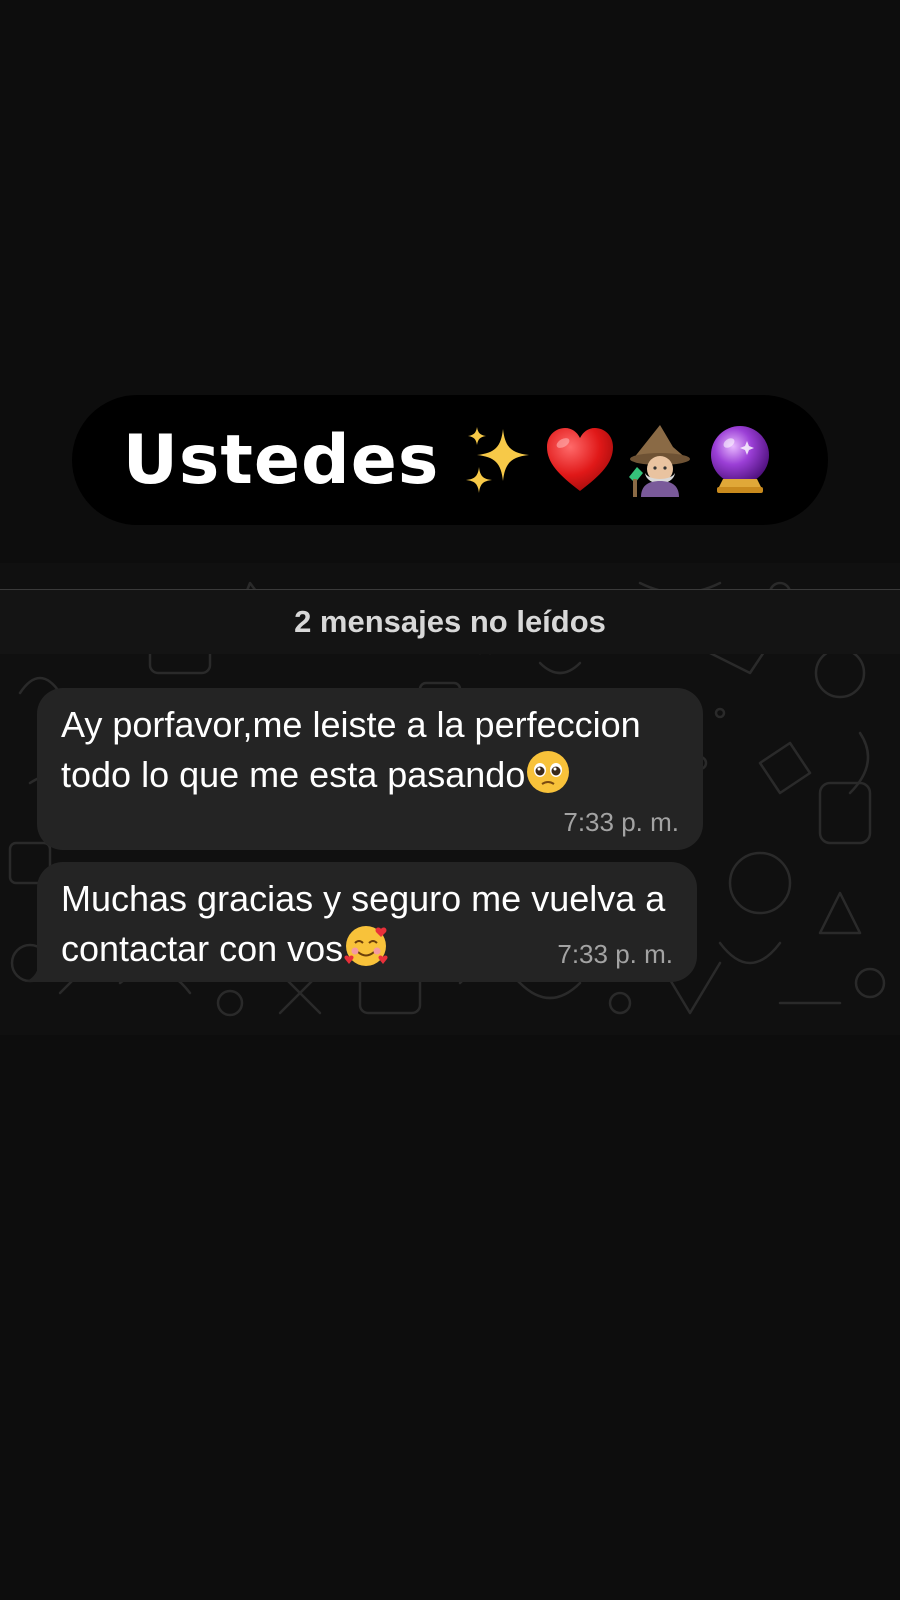 This screenshot has width=900, height=1600. What do you see at coordinates (450, 460) in the screenshot?
I see `story-title-pill: Ustedes` at bounding box center [450, 460].